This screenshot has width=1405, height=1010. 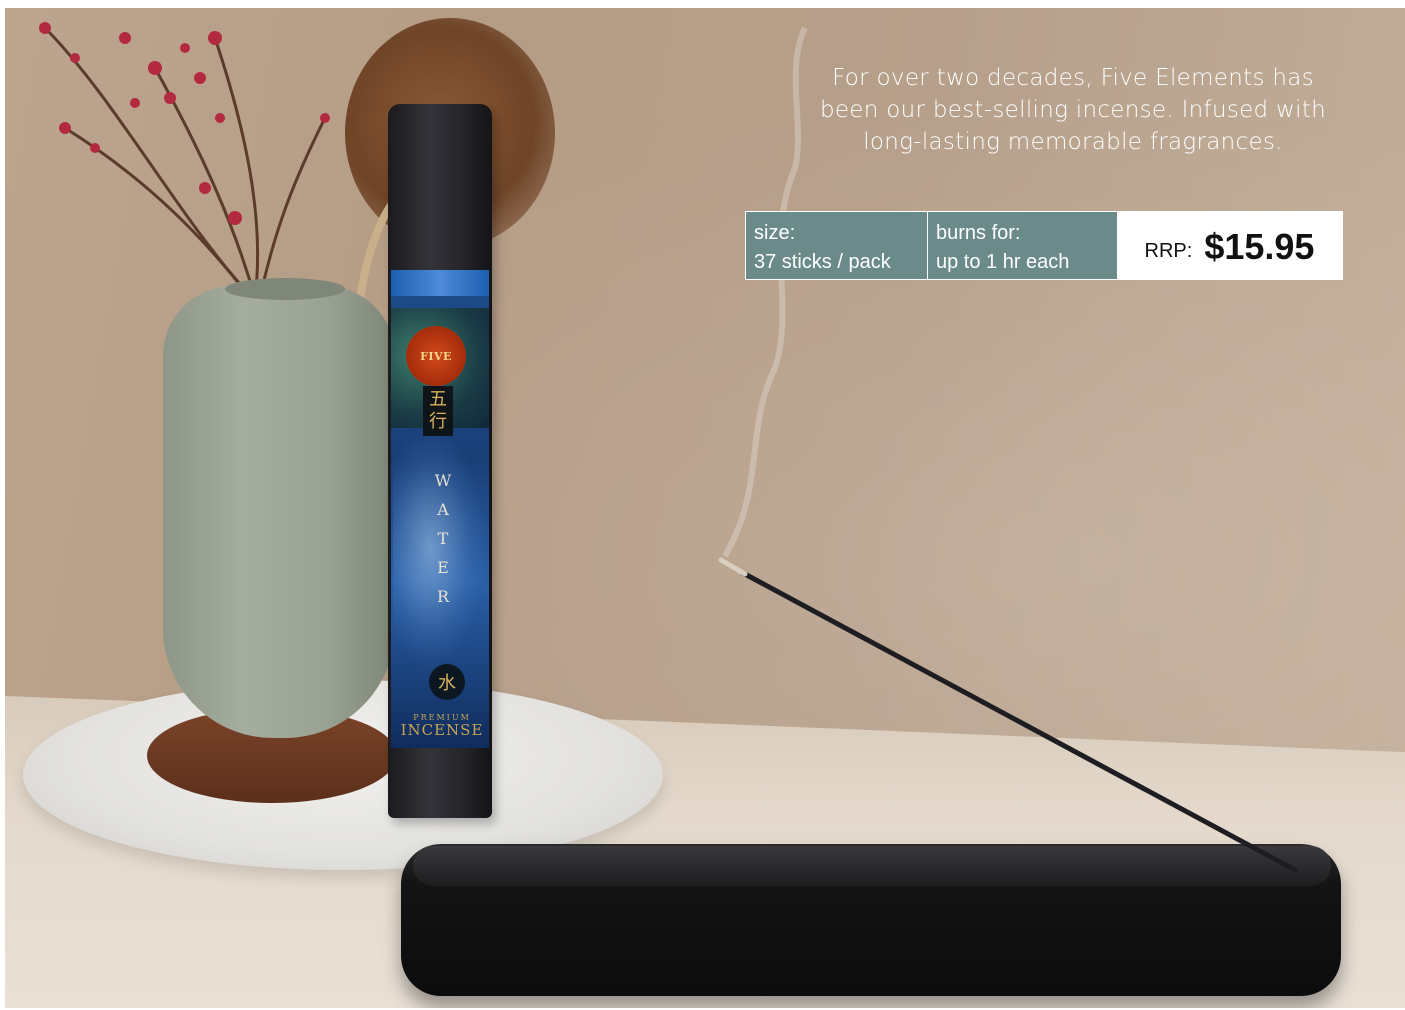 What do you see at coordinates (775, 233) in the screenshot?
I see `size-label: size:` at bounding box center [775, 233].